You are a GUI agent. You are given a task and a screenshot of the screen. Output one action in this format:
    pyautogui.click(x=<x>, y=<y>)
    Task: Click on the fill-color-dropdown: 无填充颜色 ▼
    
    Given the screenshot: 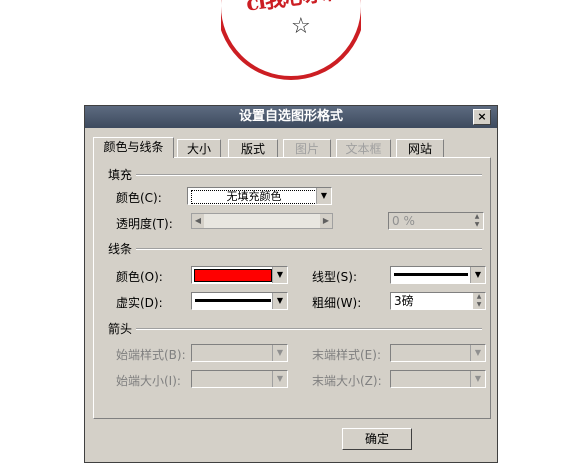 What is the action you would take?
    pyautogui.click(x=259, y=196)
    